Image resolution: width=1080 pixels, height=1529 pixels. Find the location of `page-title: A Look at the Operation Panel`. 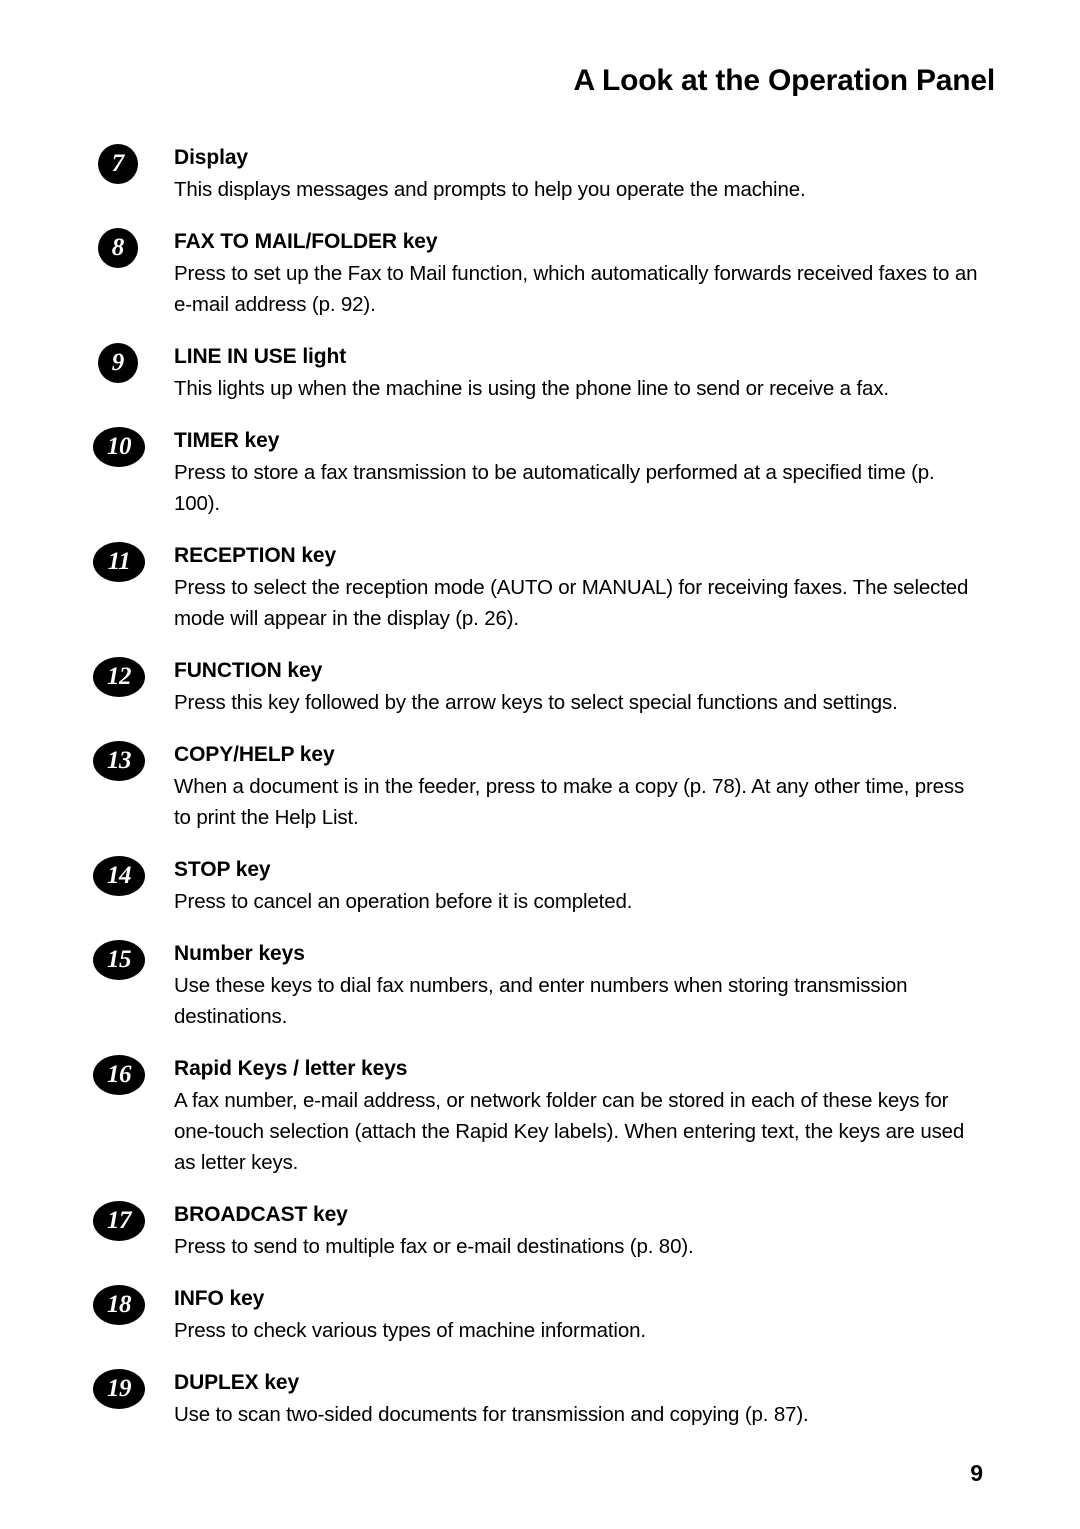

page-title: A Look at the Operation Panel is located at coordinates (784, 81).